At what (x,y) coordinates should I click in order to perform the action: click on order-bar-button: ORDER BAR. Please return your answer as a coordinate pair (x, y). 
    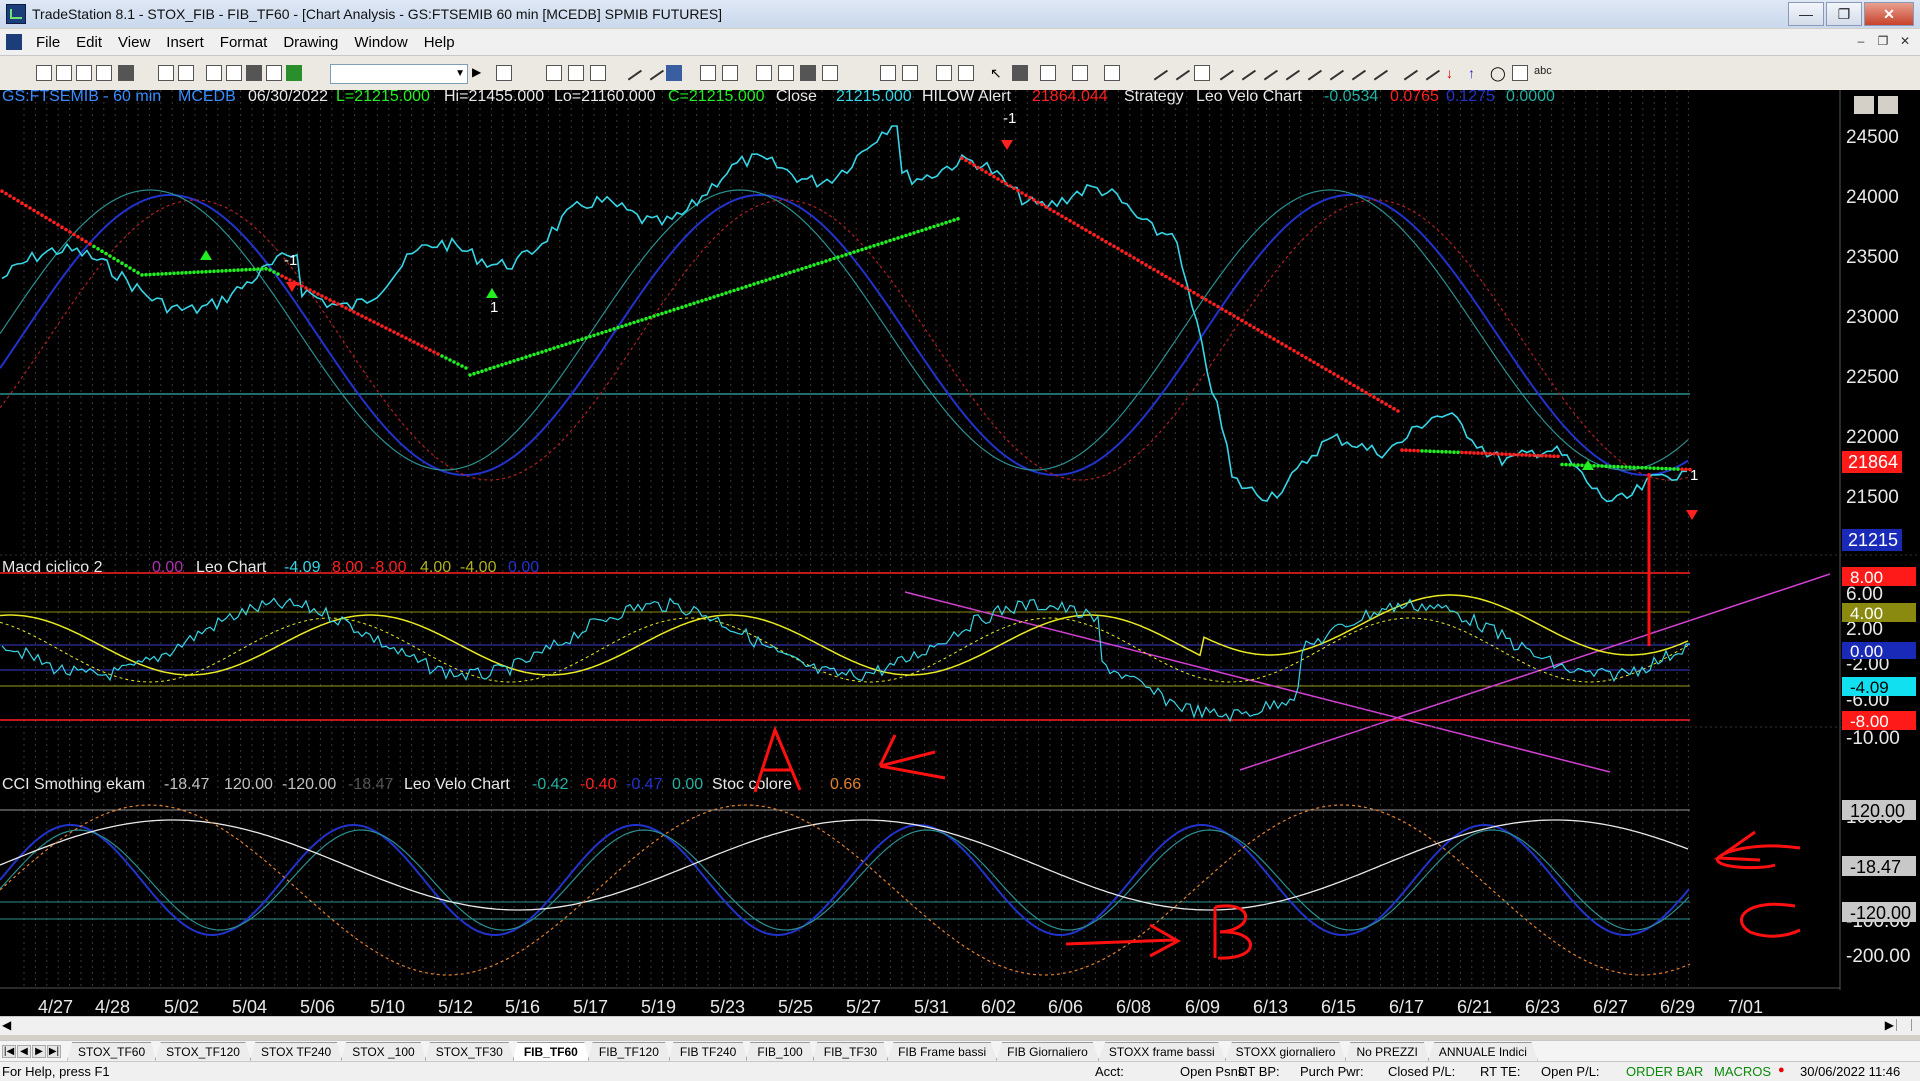
    Looking at the image, I should click on (1664, 1071).